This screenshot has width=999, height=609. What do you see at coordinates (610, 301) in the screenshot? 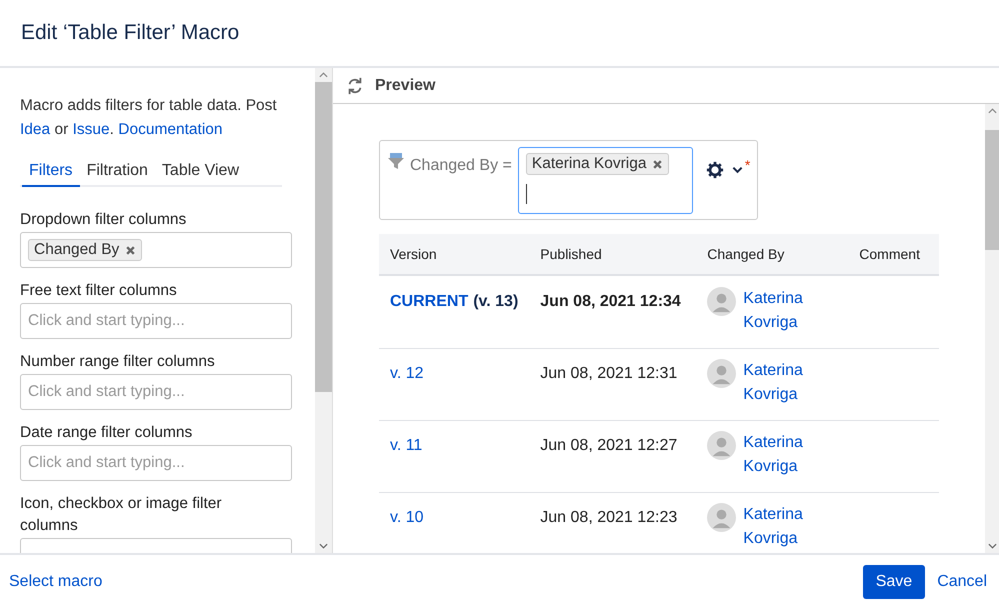
I see `published-date: Jun 08, 2021 12:34` at bounding box center [610, 301].